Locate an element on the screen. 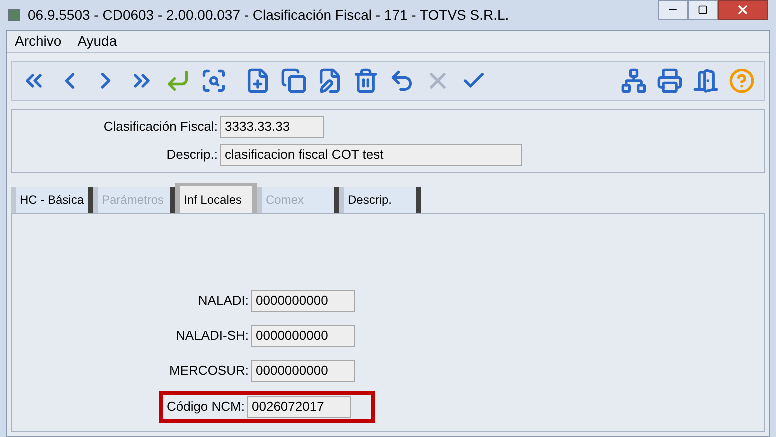 This screenshot has height=437, width=776. field-label: Código NCM: is located at coordinates (206, 407).